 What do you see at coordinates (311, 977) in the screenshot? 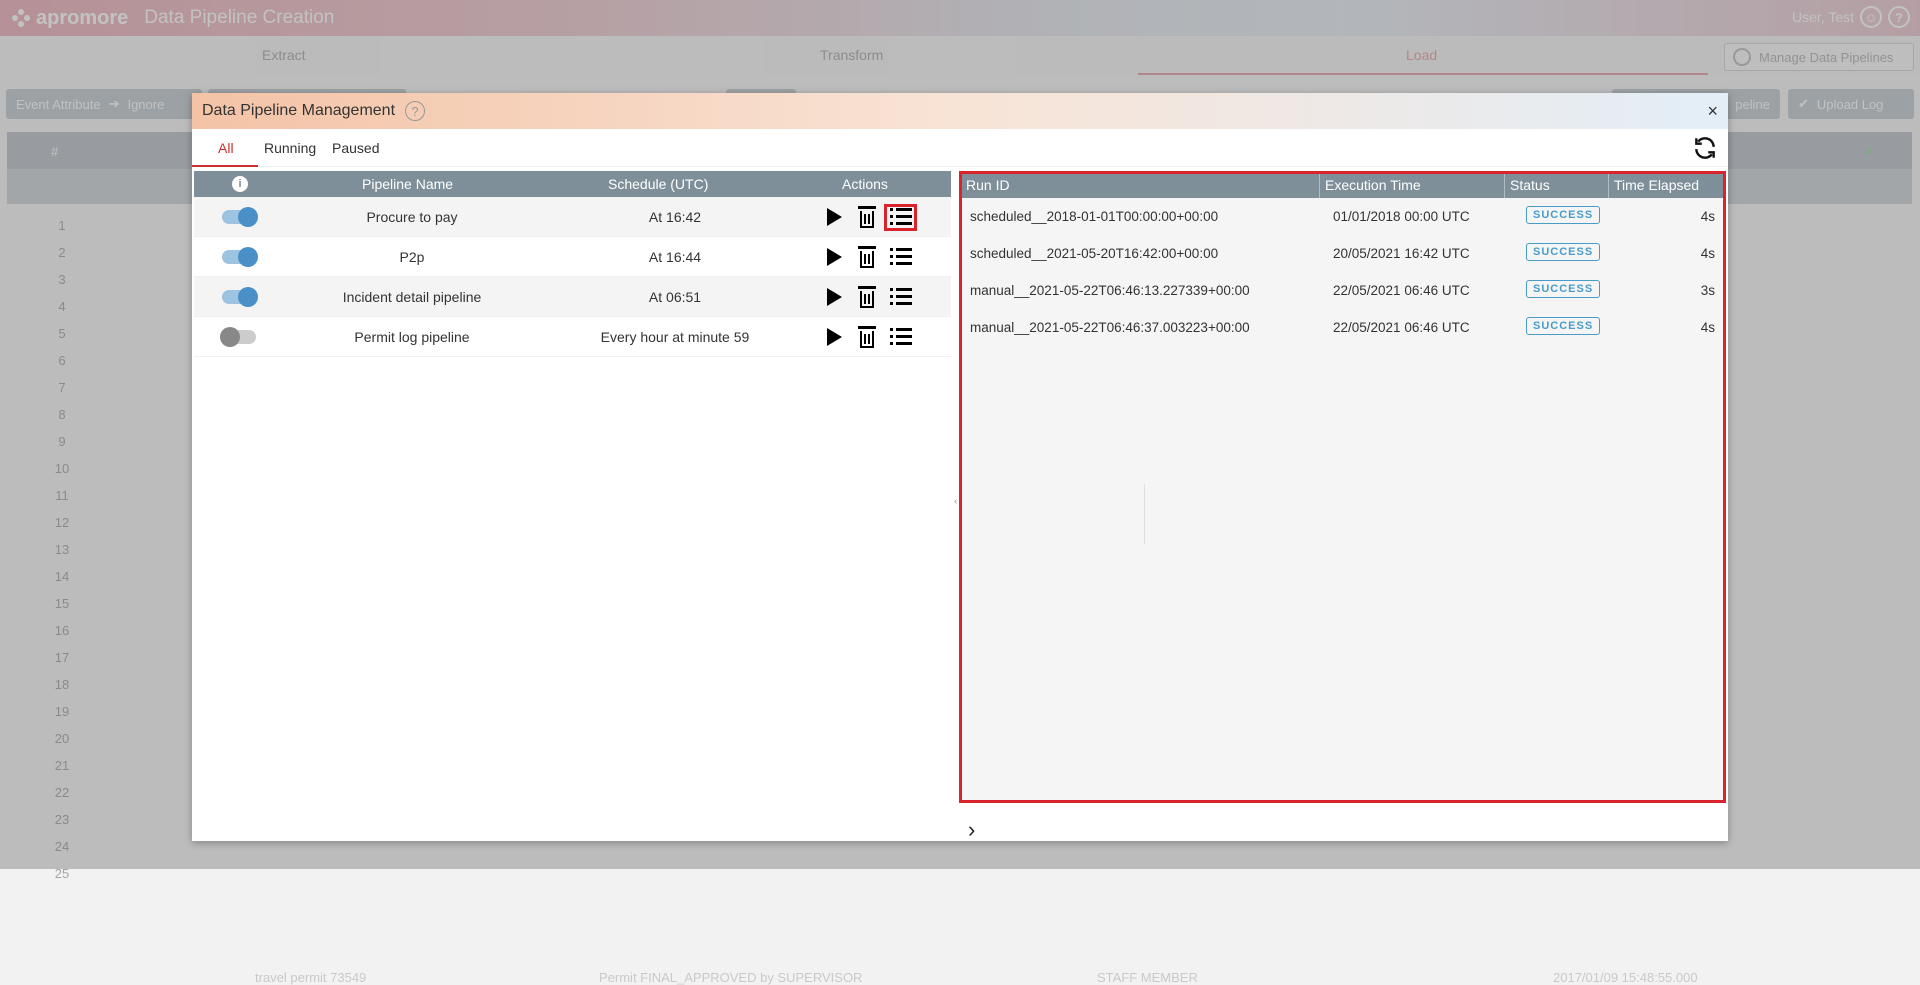
I see `cell-case: travel permit 73549` at bounding box center [311, 977].